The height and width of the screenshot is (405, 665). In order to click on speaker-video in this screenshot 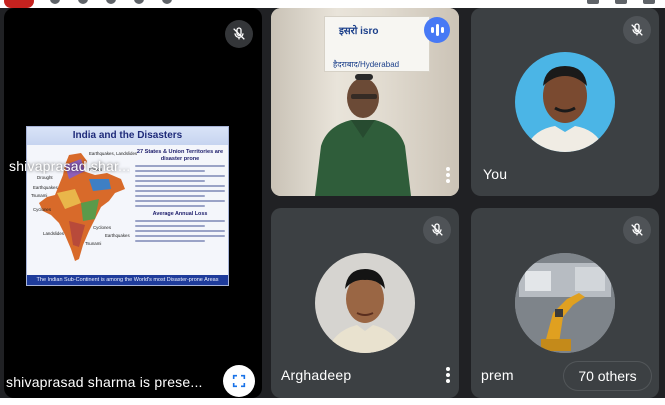, I will do `click(363, 135)`.